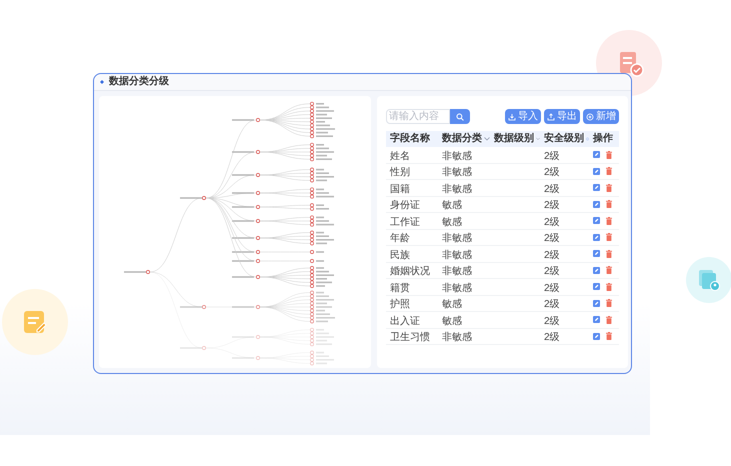  What do you see at coordinates (139, 82) in the screenshot?
I see `window-title: 数据分类分级` at bounding box center [139, 82].